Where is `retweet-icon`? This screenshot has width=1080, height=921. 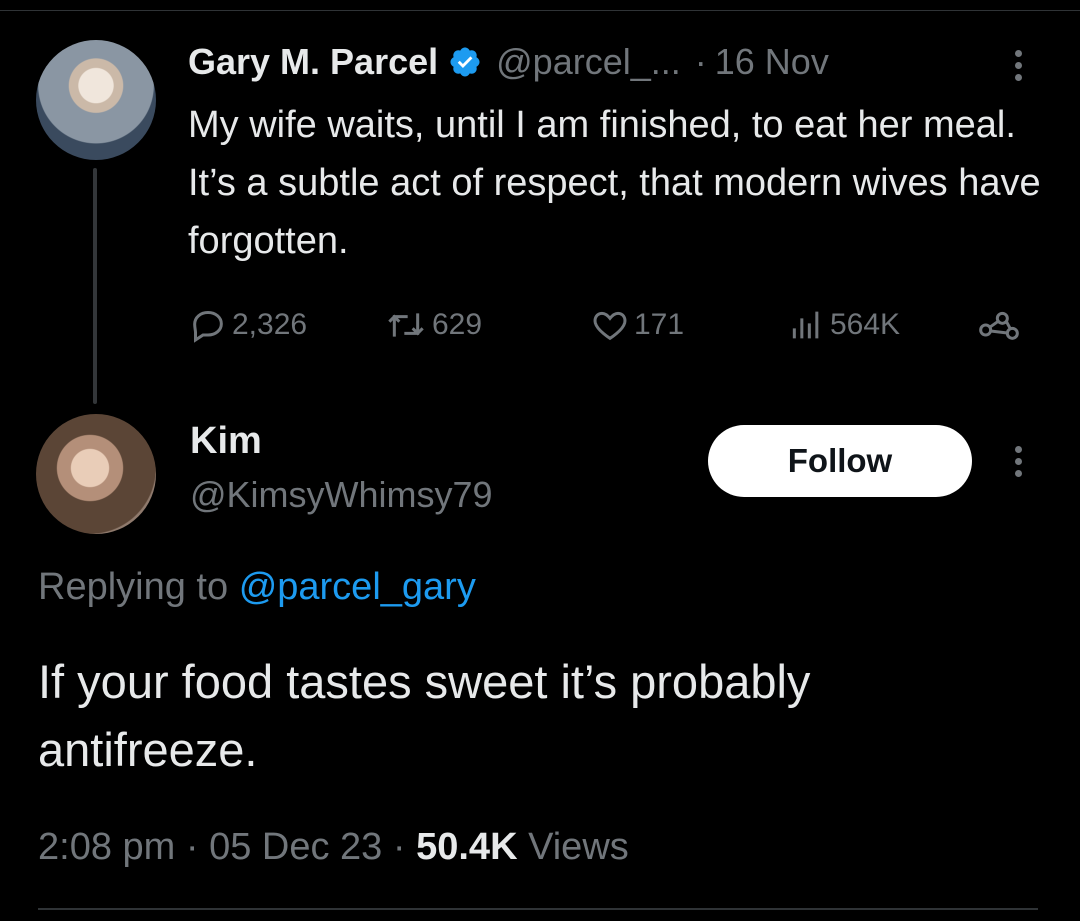 retweet-icon is located at coordinates (406, 325).